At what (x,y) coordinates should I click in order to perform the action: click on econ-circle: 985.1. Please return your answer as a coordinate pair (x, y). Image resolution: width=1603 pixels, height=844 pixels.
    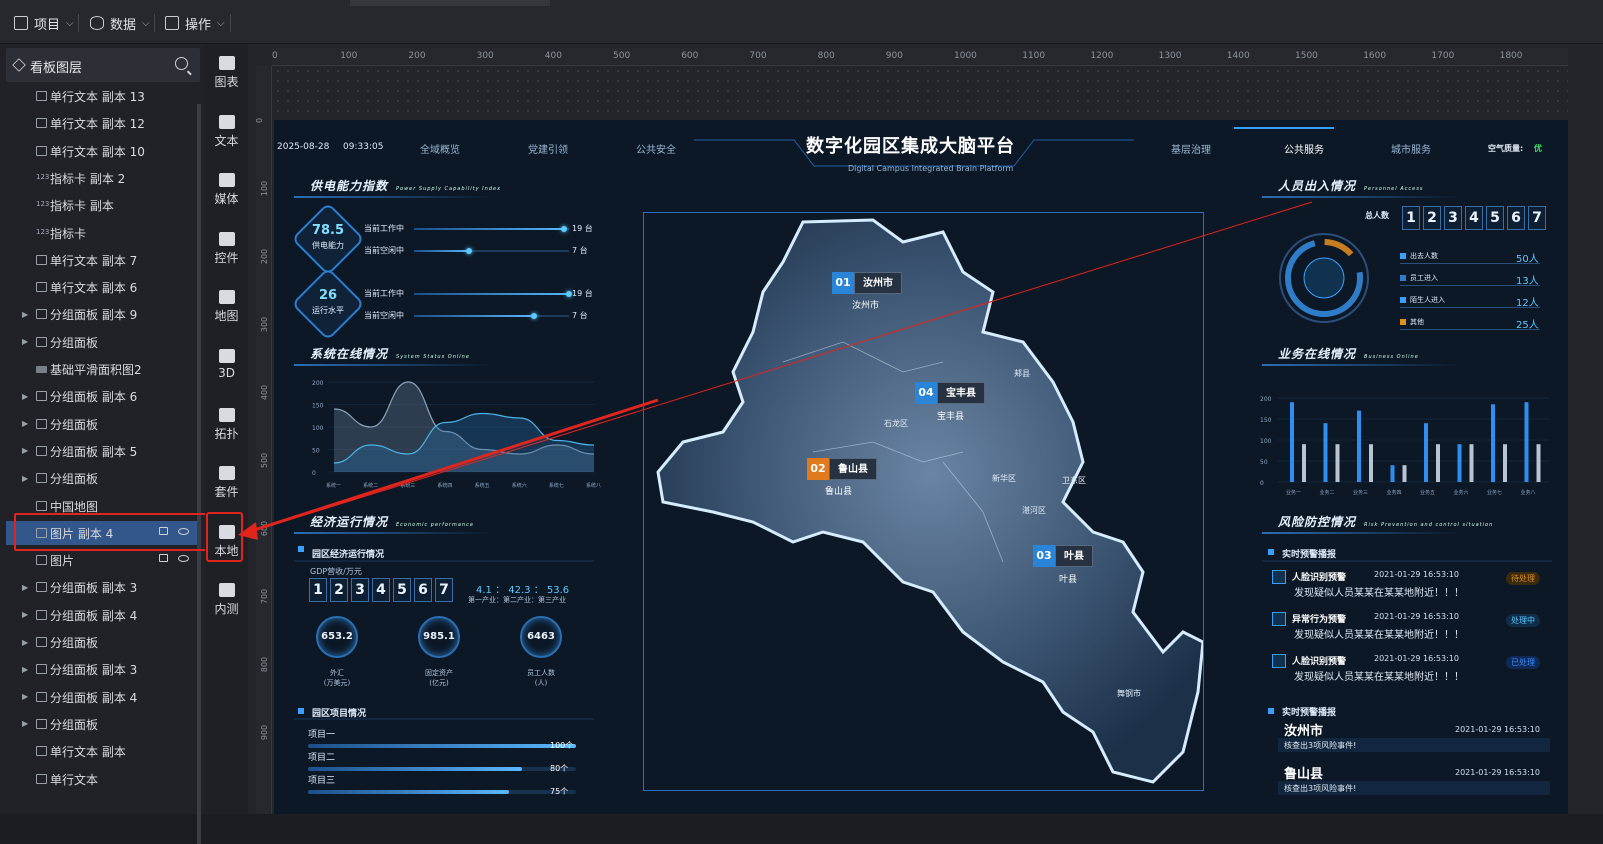
    Looking at the image, I should click on (439, 637).